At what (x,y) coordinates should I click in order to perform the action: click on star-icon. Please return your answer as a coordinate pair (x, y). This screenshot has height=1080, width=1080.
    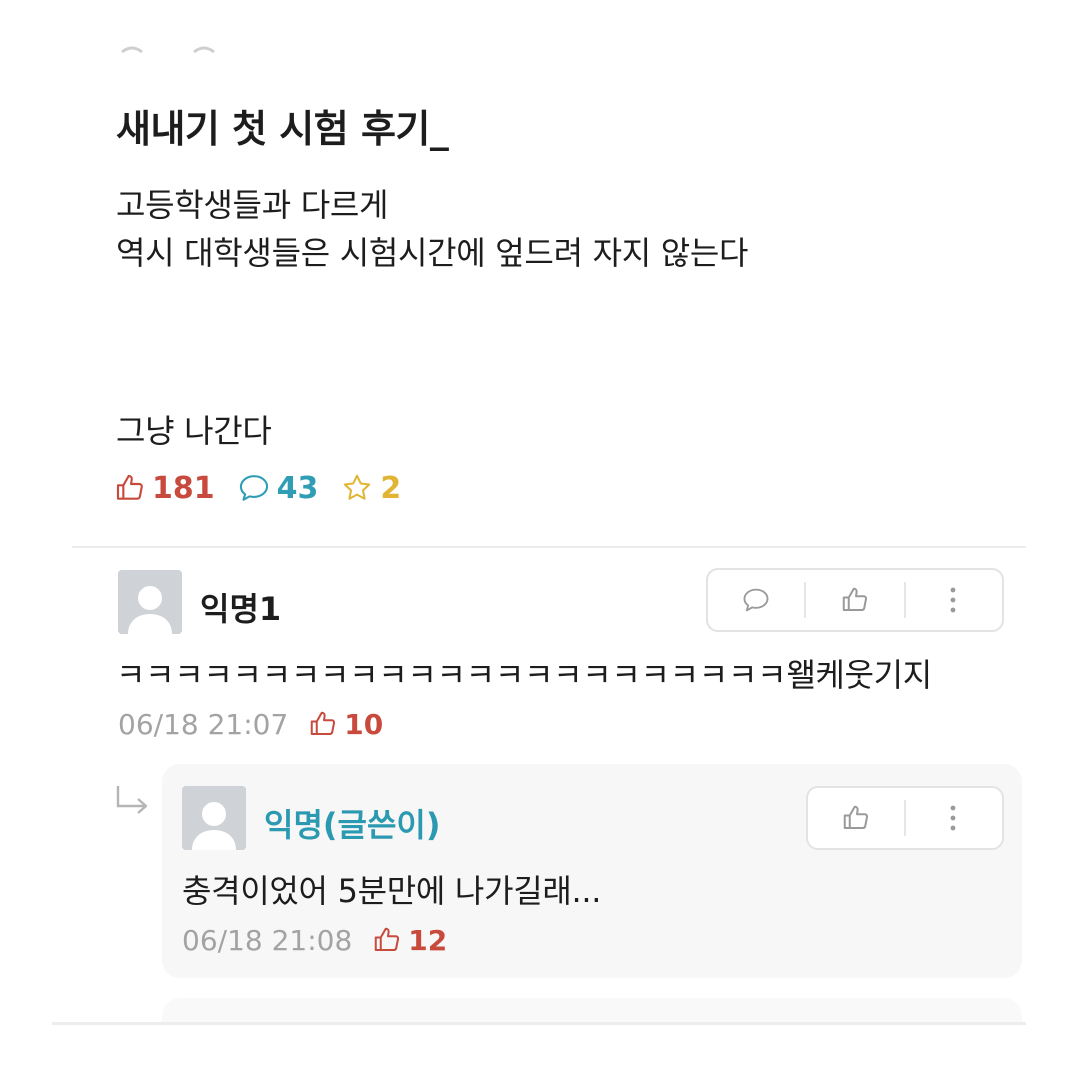
    Looking at the image, I should click on (357, 487).